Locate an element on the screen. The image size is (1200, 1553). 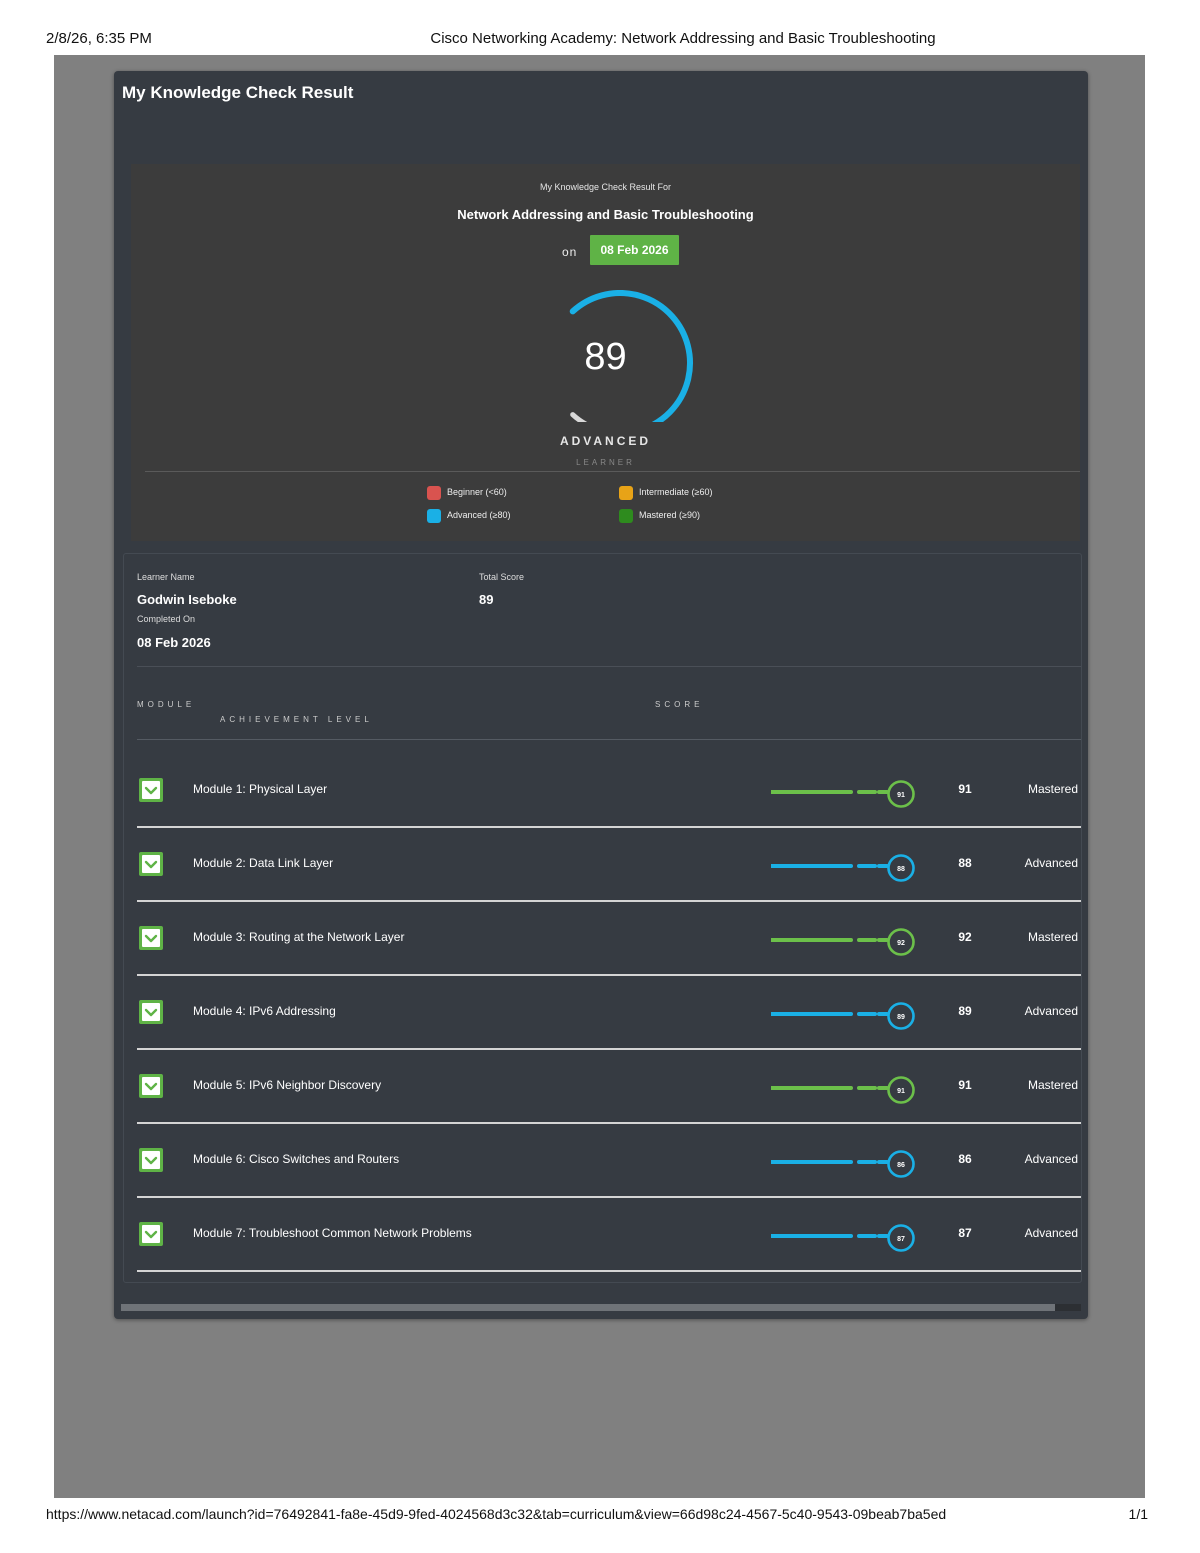
module-name: Module 4: IPv6 Addressing is located at coordinates (264, 1011).